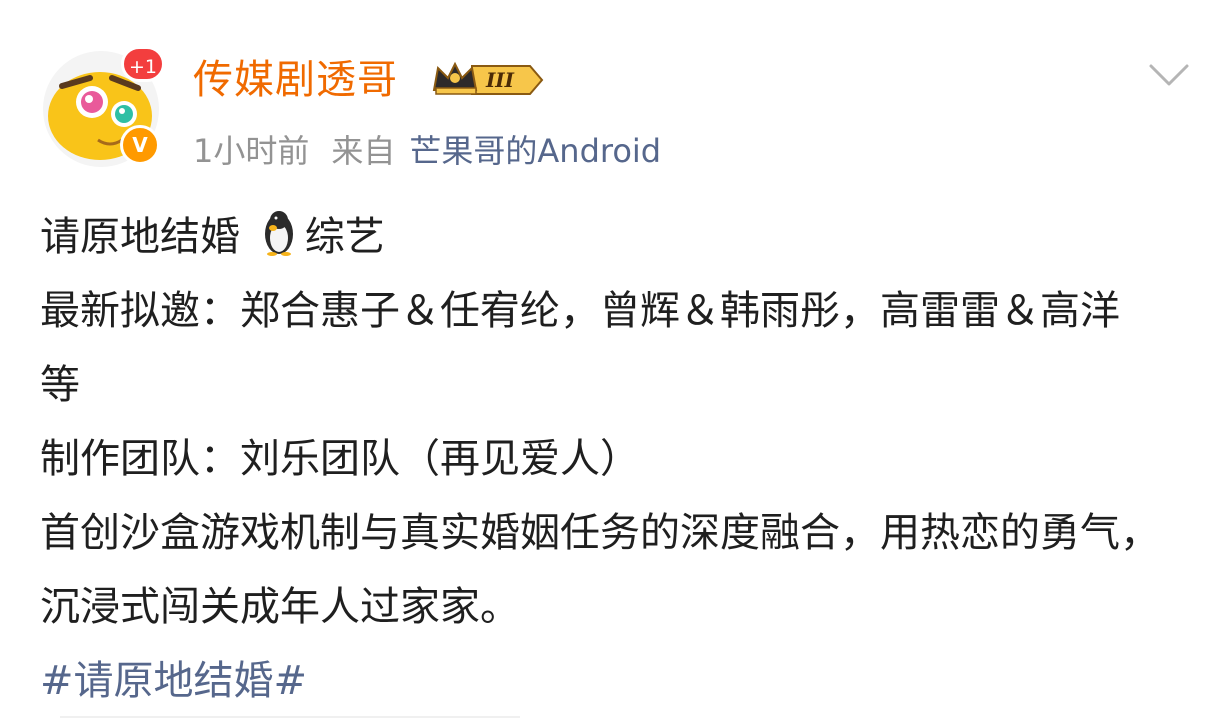 The height and width of the screenshot is (722, 1220). What do you see at coordinates (143, 64) in the screenshot?
I see `notification-badge: +1` at bounding box center [143, 64].